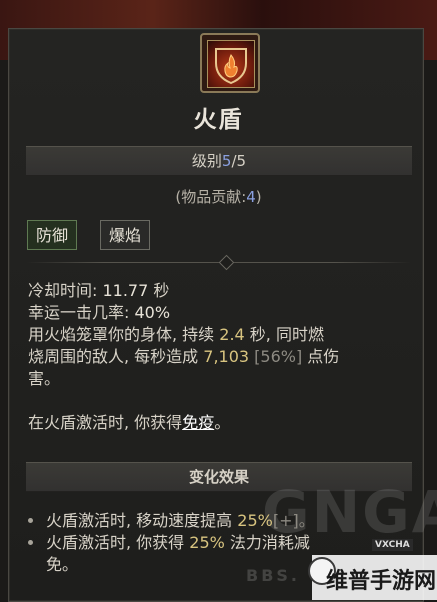  I want to click on skill-icon-frame, so click(230, 63).